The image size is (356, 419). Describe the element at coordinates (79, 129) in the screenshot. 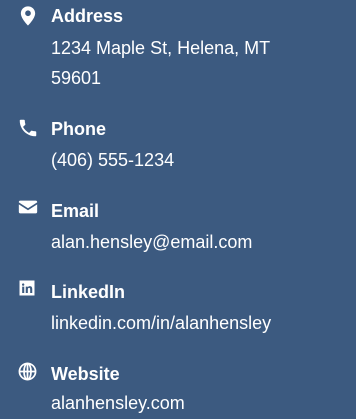

I see `phone-label: Phone` at that location.